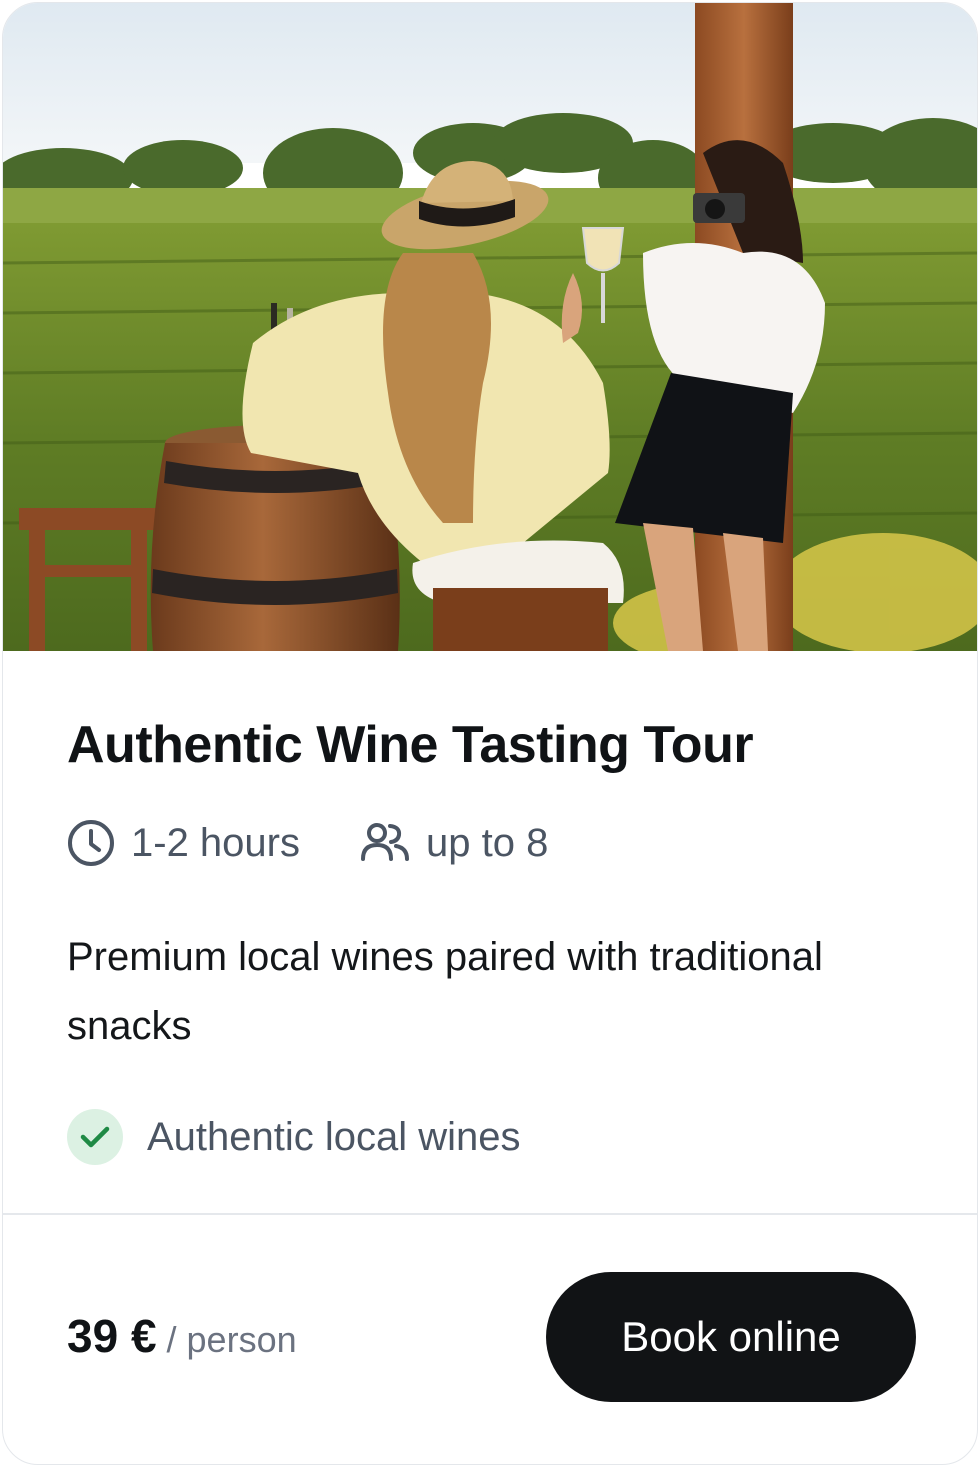 This screenshot has width=980, height=1467. Describe the element at coordinates (112, 1336) in the screenshot. I see `price-amount: 39 €` at that location.